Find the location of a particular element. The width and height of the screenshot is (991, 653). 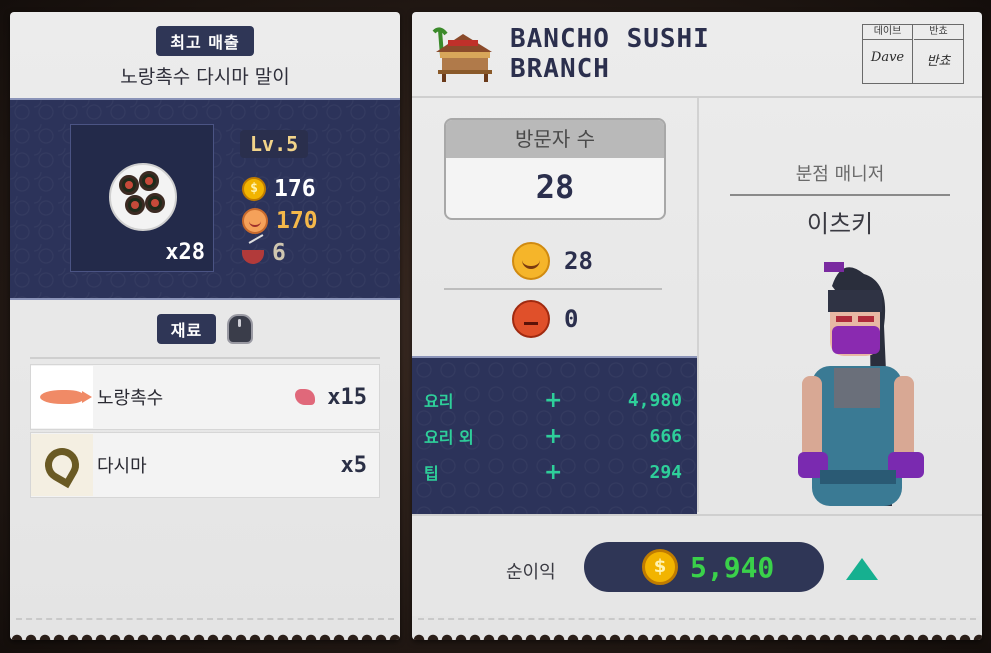

happy-count: 28 is located at coordinates (578, 261).